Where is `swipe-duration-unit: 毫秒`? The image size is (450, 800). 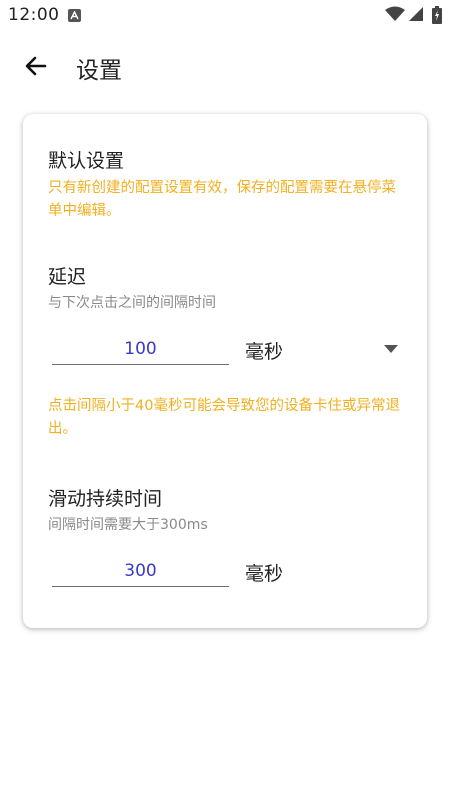
swipe-duration-unit: 毫秒 is located at coordinates (264, 574).